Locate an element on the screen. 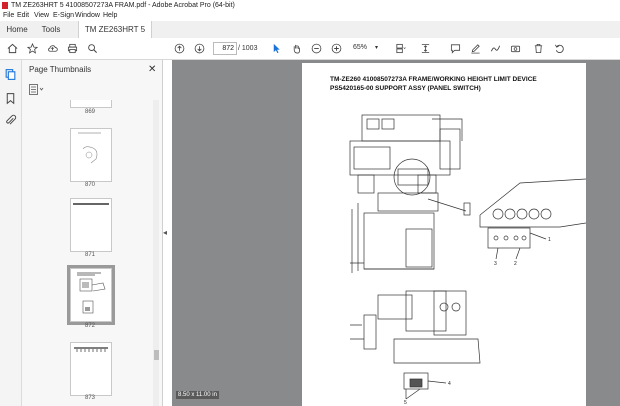 The image size is (620, 406). tab-tools: Tools is located at coordinates (51, 29).